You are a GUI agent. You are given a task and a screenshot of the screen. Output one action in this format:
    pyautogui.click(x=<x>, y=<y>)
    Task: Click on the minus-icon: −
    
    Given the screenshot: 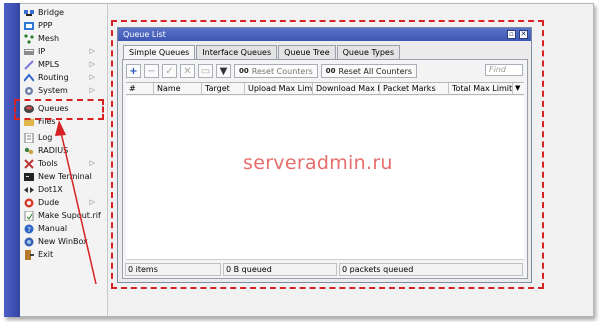 What is the action you would take?
    pyautogui.click(x=151, y=71)
    